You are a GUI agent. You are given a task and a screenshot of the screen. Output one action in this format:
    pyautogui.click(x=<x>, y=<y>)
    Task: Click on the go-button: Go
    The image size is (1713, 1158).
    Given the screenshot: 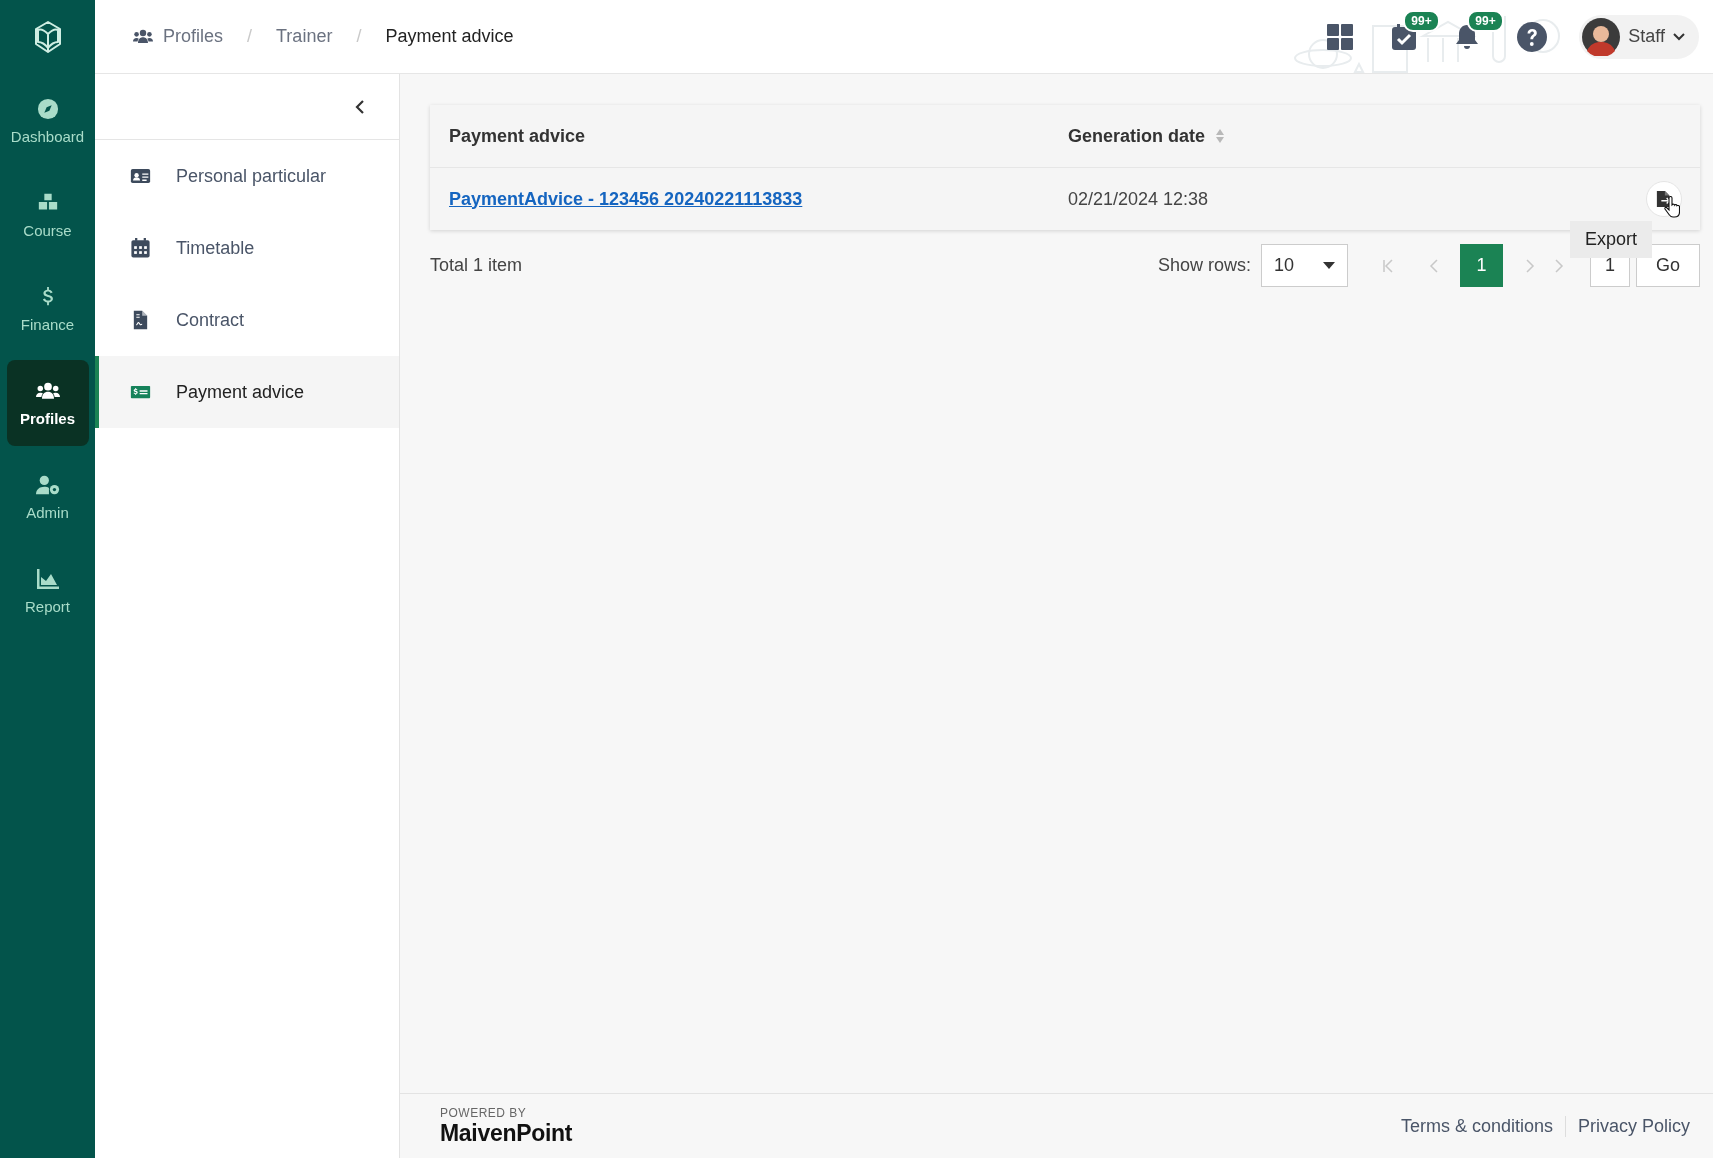 What is the action you would take?
    pyautogui.click(x=1668, y=265)
    